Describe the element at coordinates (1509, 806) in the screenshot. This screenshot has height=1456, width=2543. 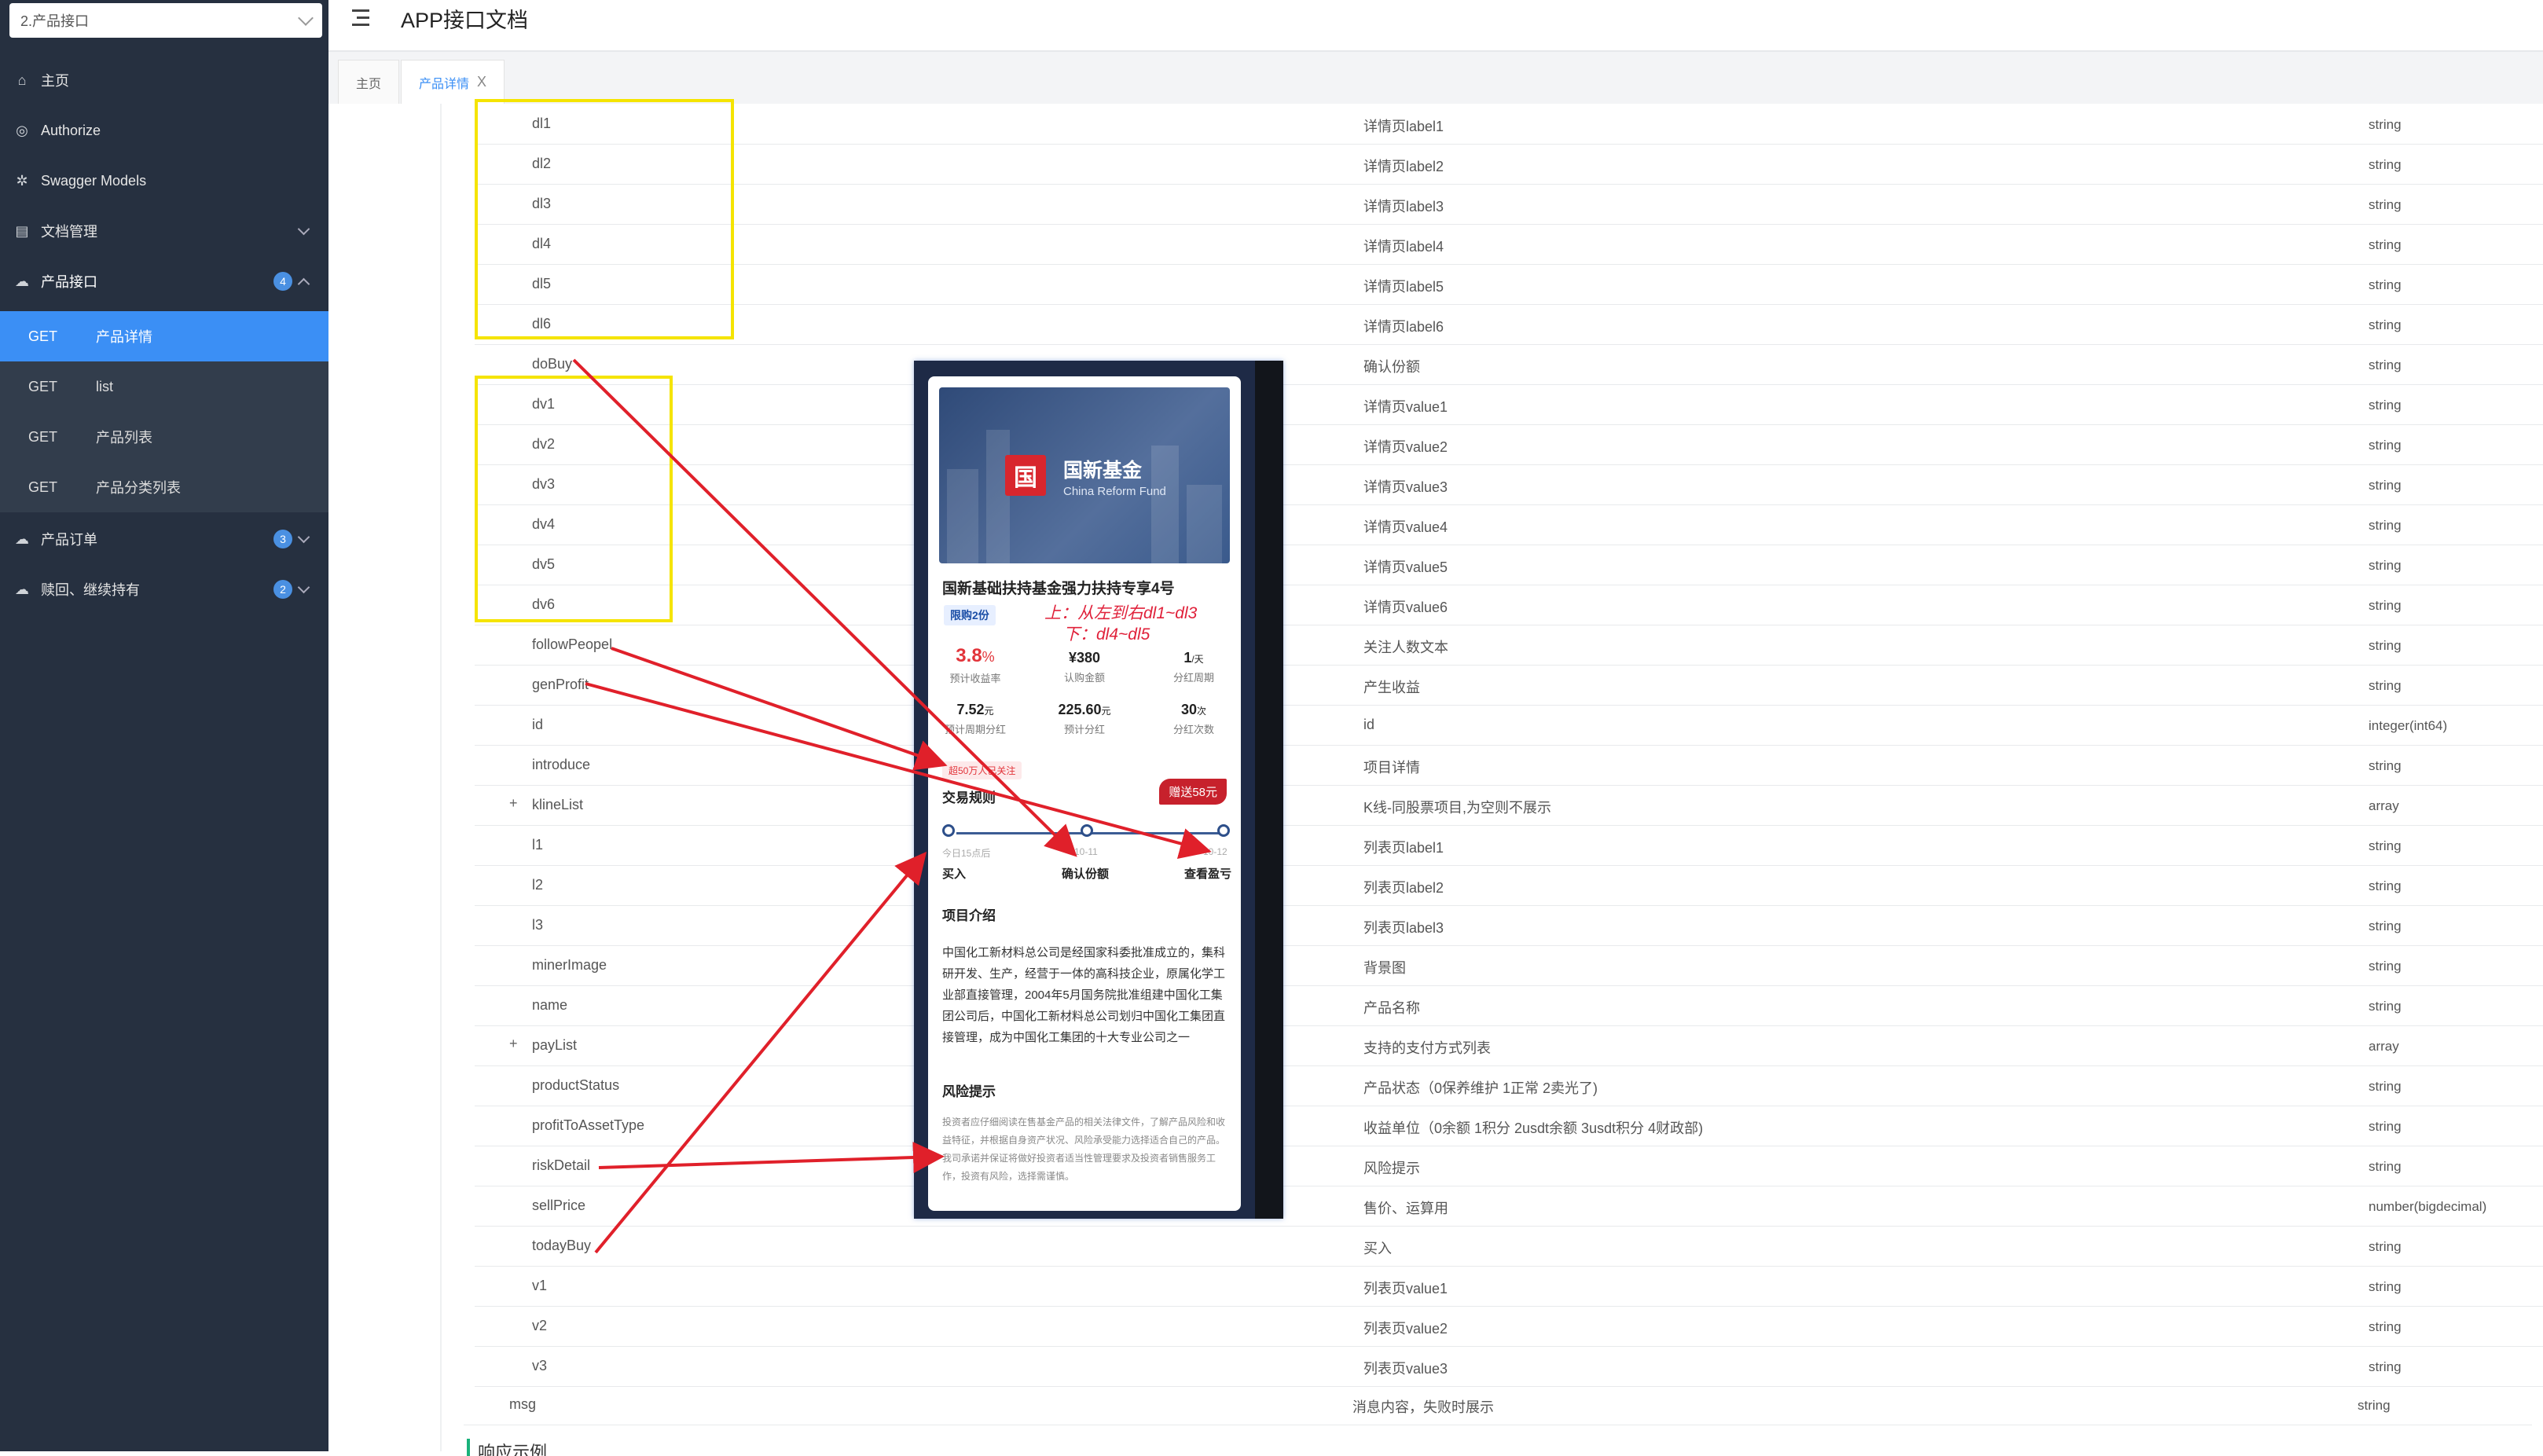
I see `table-row: + klineList K线-同股票项目,为空则不展示 array` at that location.